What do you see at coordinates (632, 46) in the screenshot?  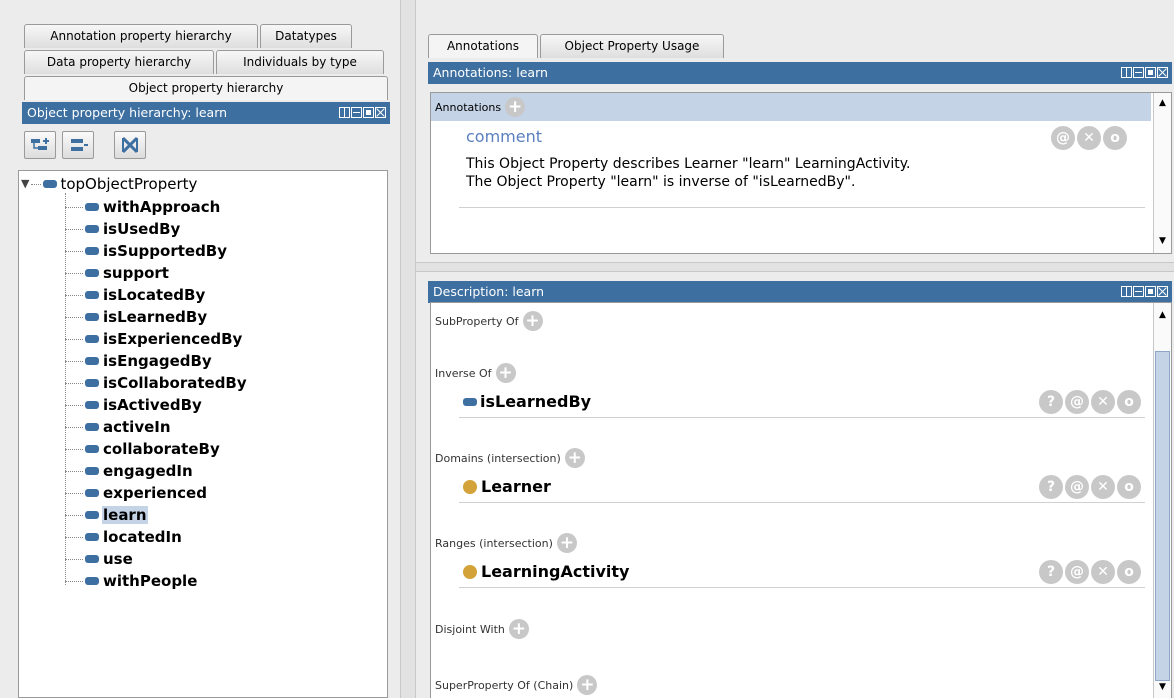 I see `tab-object-property-usage: Object Property Usage` at bounding box center [632, 46].